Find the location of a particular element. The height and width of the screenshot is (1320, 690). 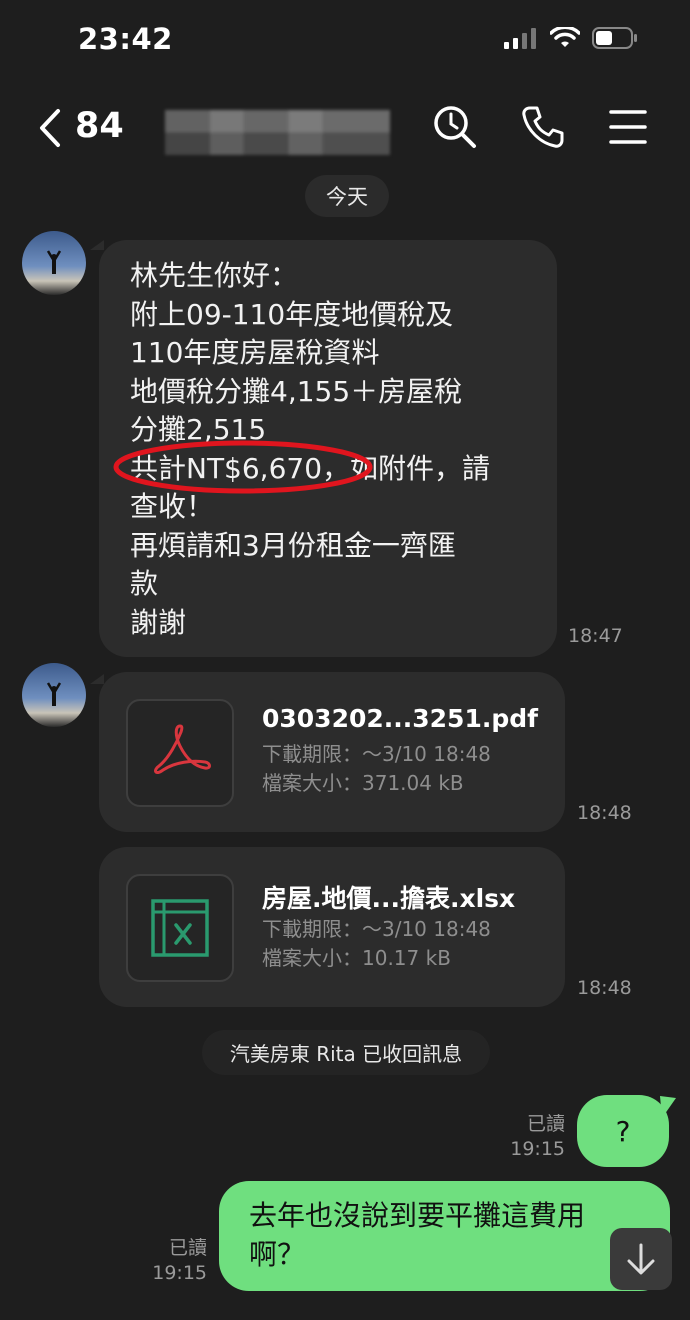

file-name: 0303202...3251.pdf is located at coordinates (400, 718).